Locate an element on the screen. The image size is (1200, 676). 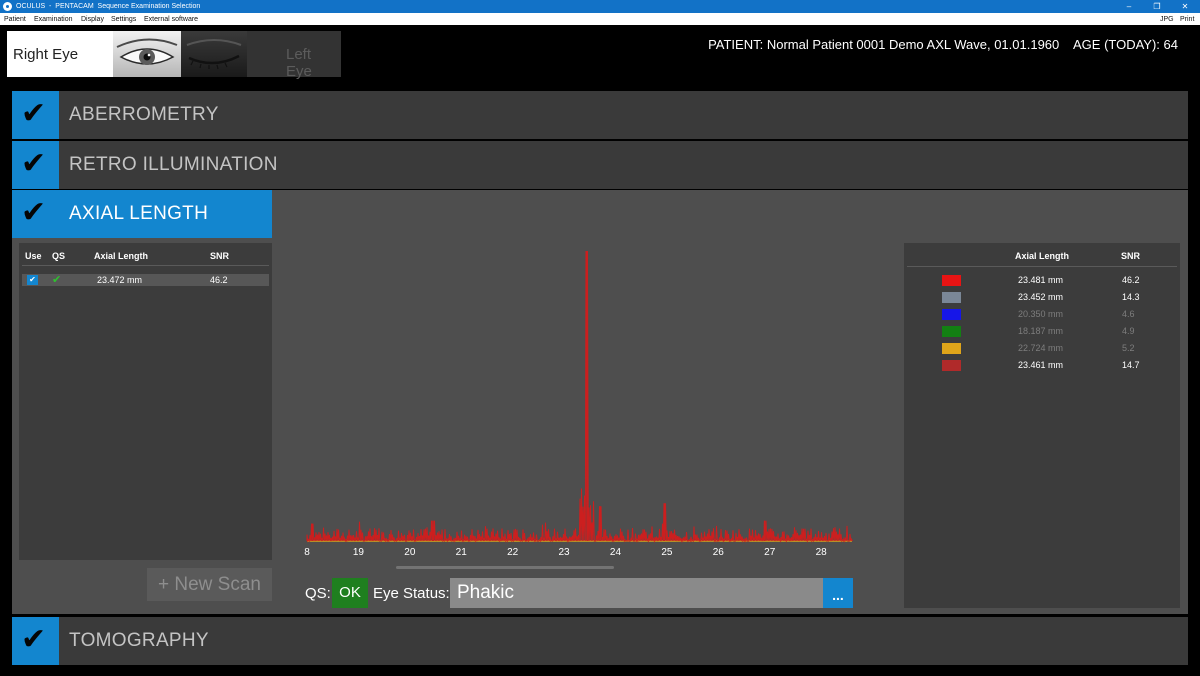
aberrometry-check: ✔ is located at coordinates (35, 115).